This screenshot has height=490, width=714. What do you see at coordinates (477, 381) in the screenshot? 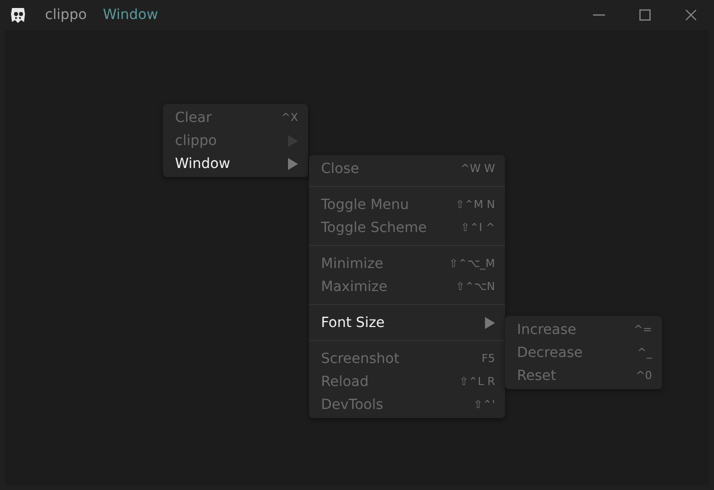
I see `shortcut-label: ⇧⌃L R` at bounding box center [477, 381].